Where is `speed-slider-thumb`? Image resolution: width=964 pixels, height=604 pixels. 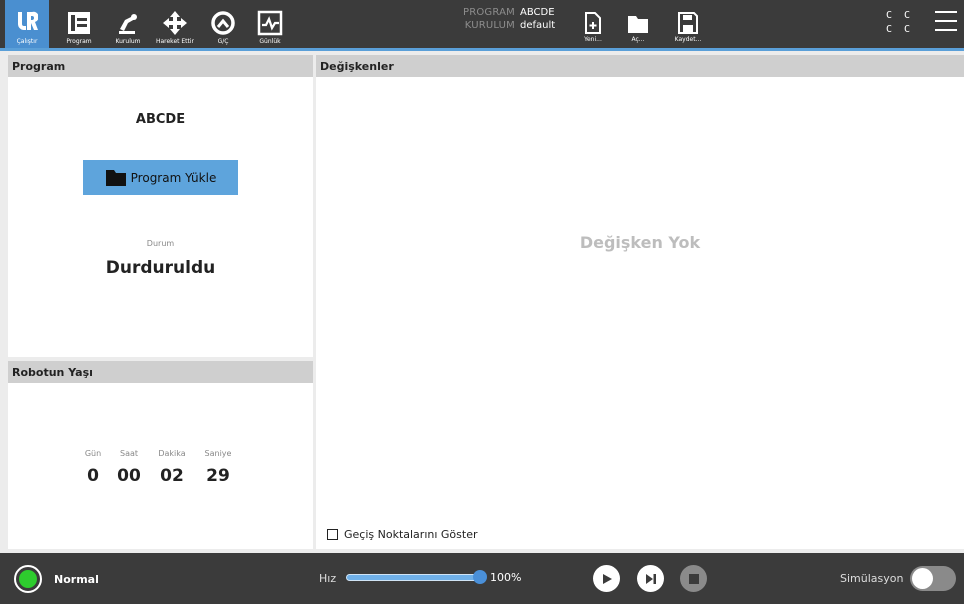 speed-slider-thumb is located at coordinates (480, 577).